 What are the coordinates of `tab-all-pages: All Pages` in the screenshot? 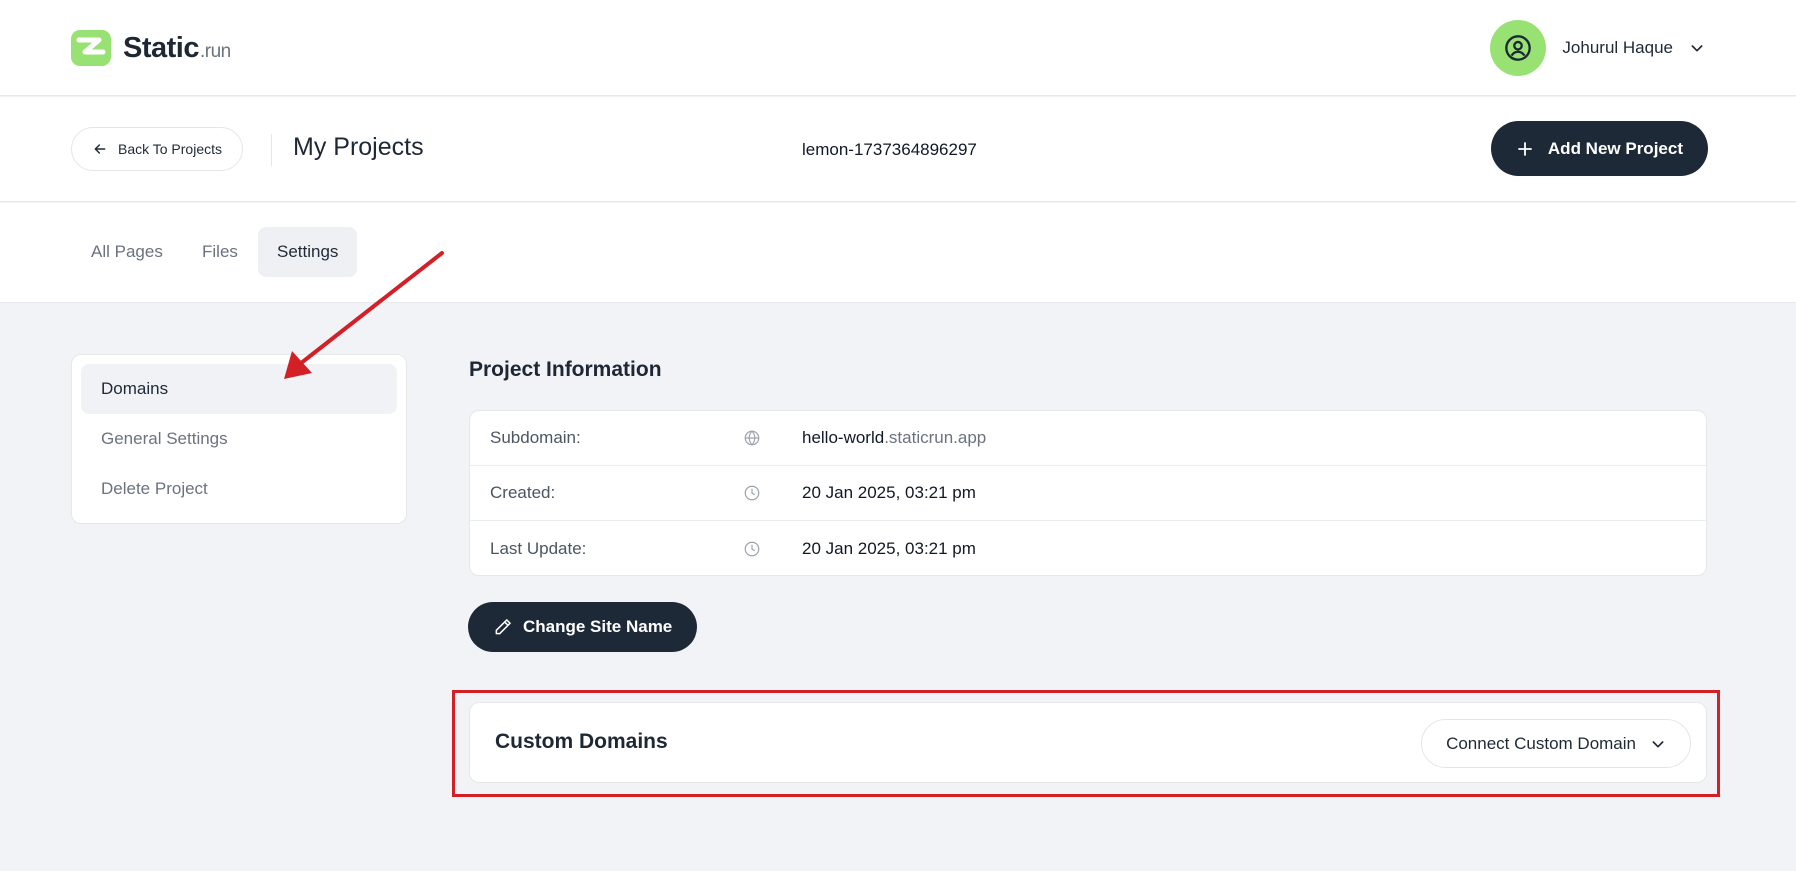 It's located at (127, 252).